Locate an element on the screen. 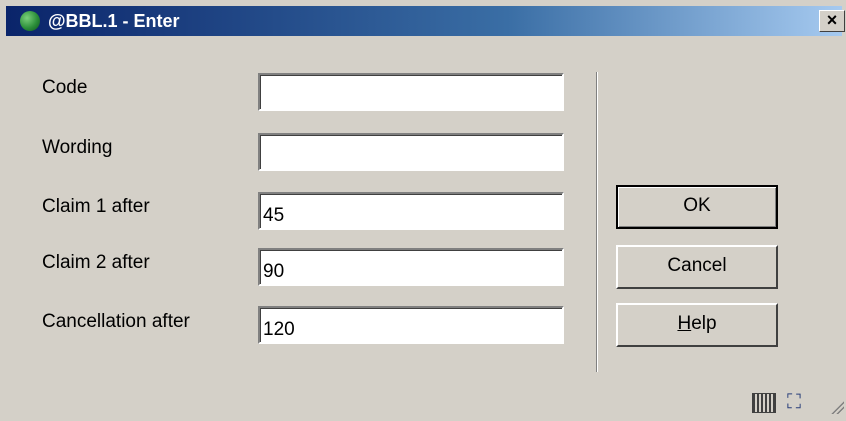  cancel-button: Cancel is located at coordinates (697, 267).